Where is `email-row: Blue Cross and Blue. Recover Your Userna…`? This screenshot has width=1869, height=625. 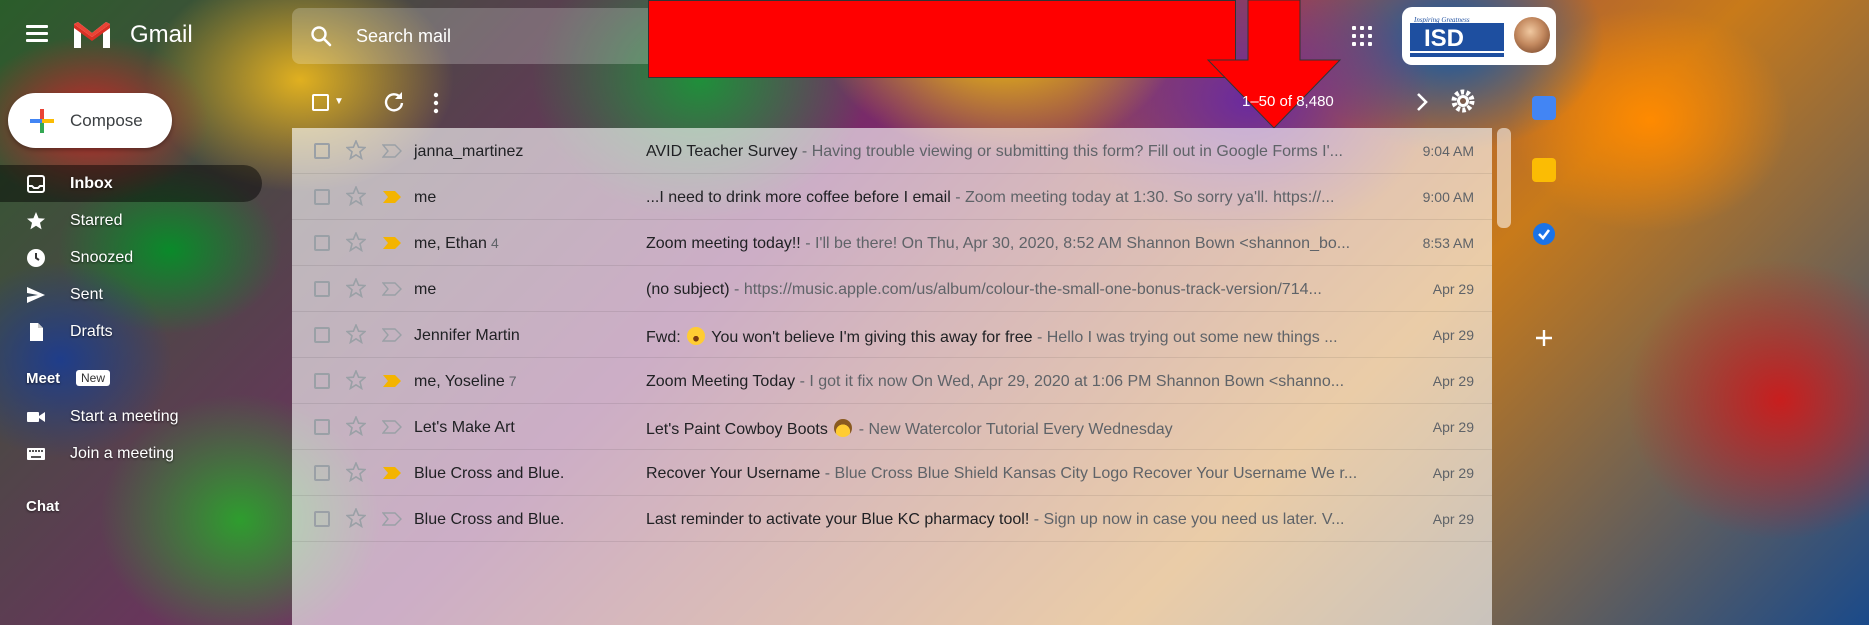 email-row: Blue Cross and Blue. Recover Your Userna… is located at coordinates (892, 473).